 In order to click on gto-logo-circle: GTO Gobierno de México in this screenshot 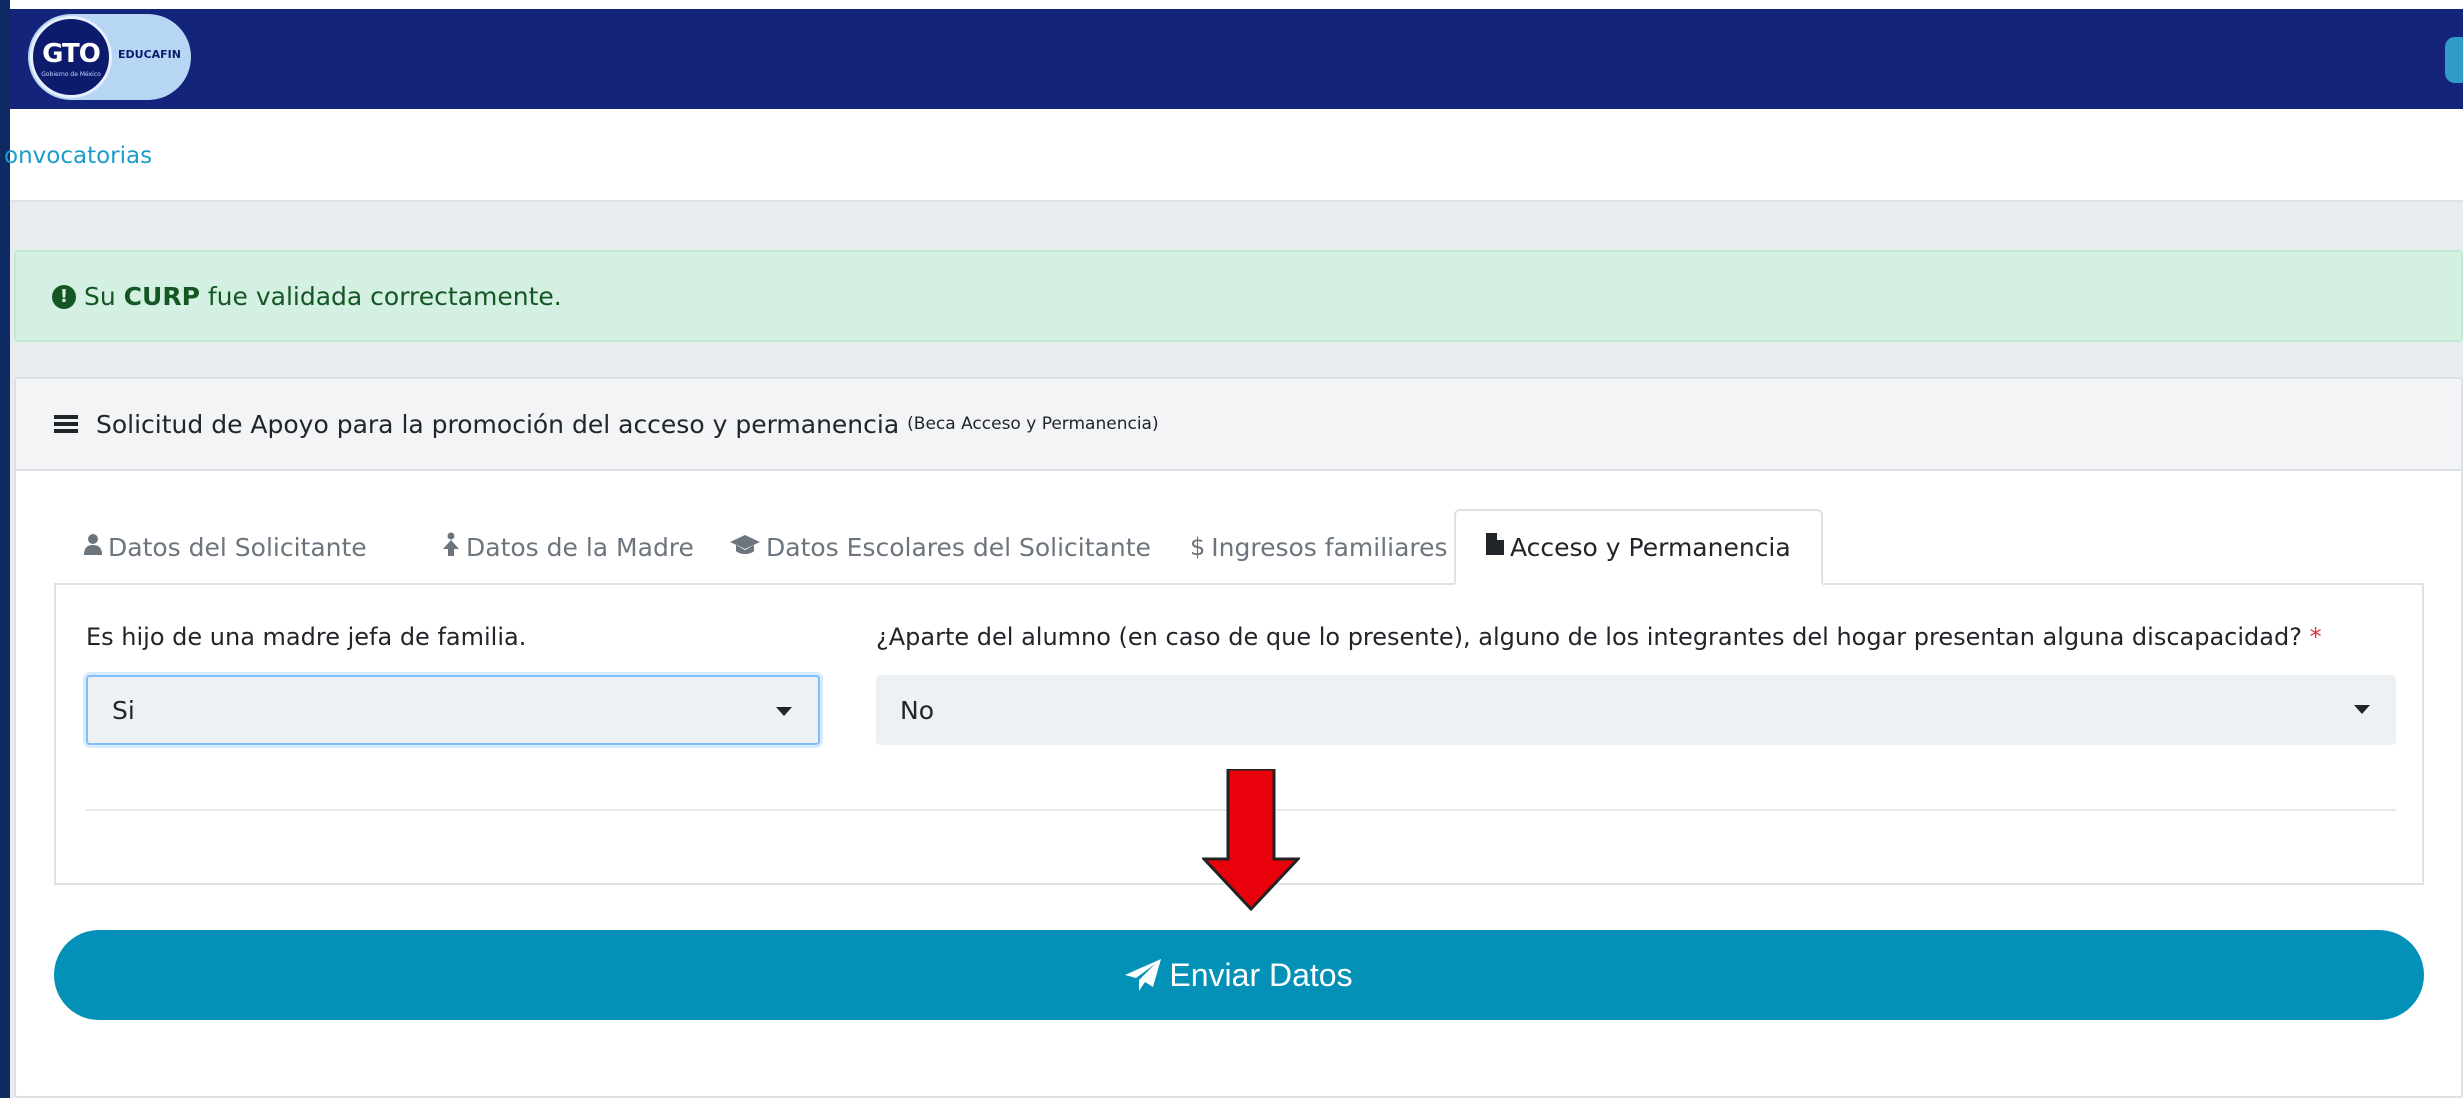, I will do `click(71, 57)`.